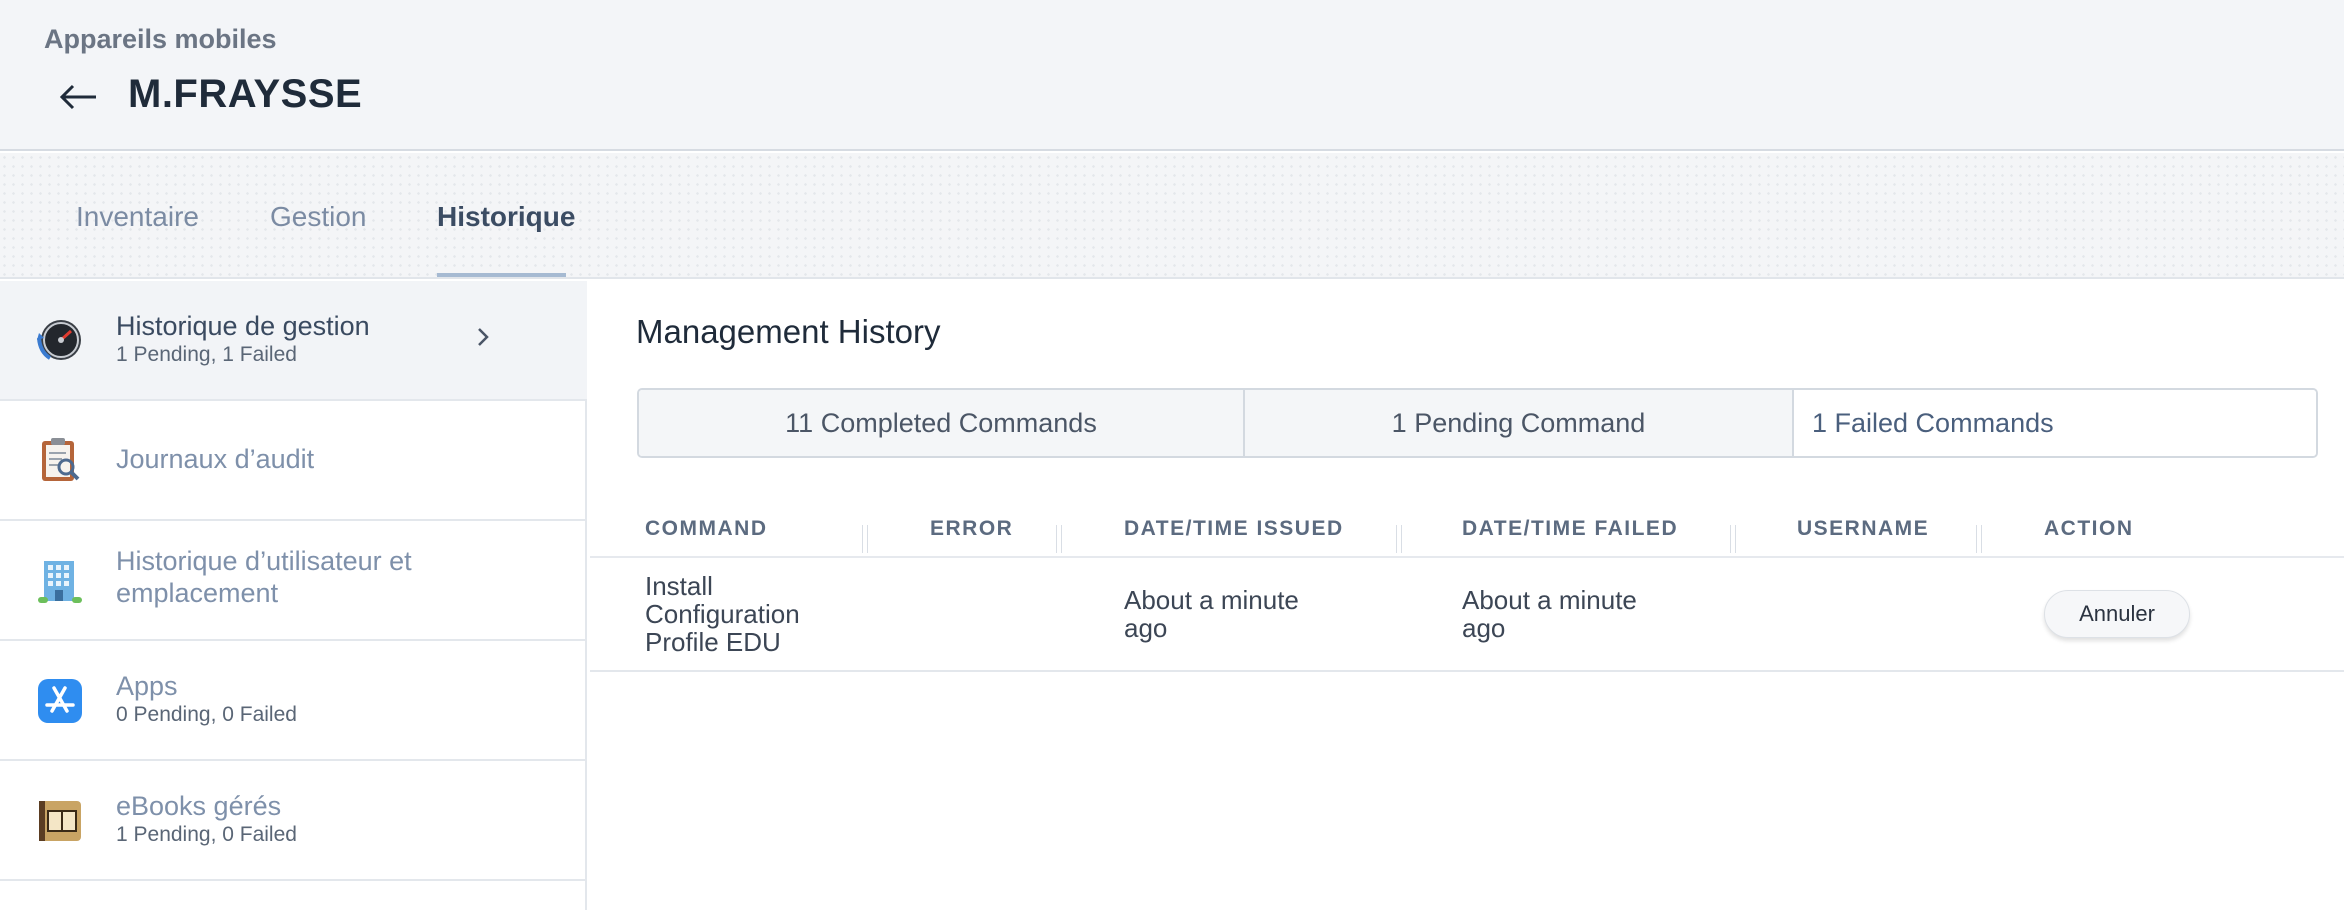 The image size is (2344, 910). Describe the element at coordinates (1211, 614) in the screenshot. I see `cell-date-issued: About a minute ago` at that location.